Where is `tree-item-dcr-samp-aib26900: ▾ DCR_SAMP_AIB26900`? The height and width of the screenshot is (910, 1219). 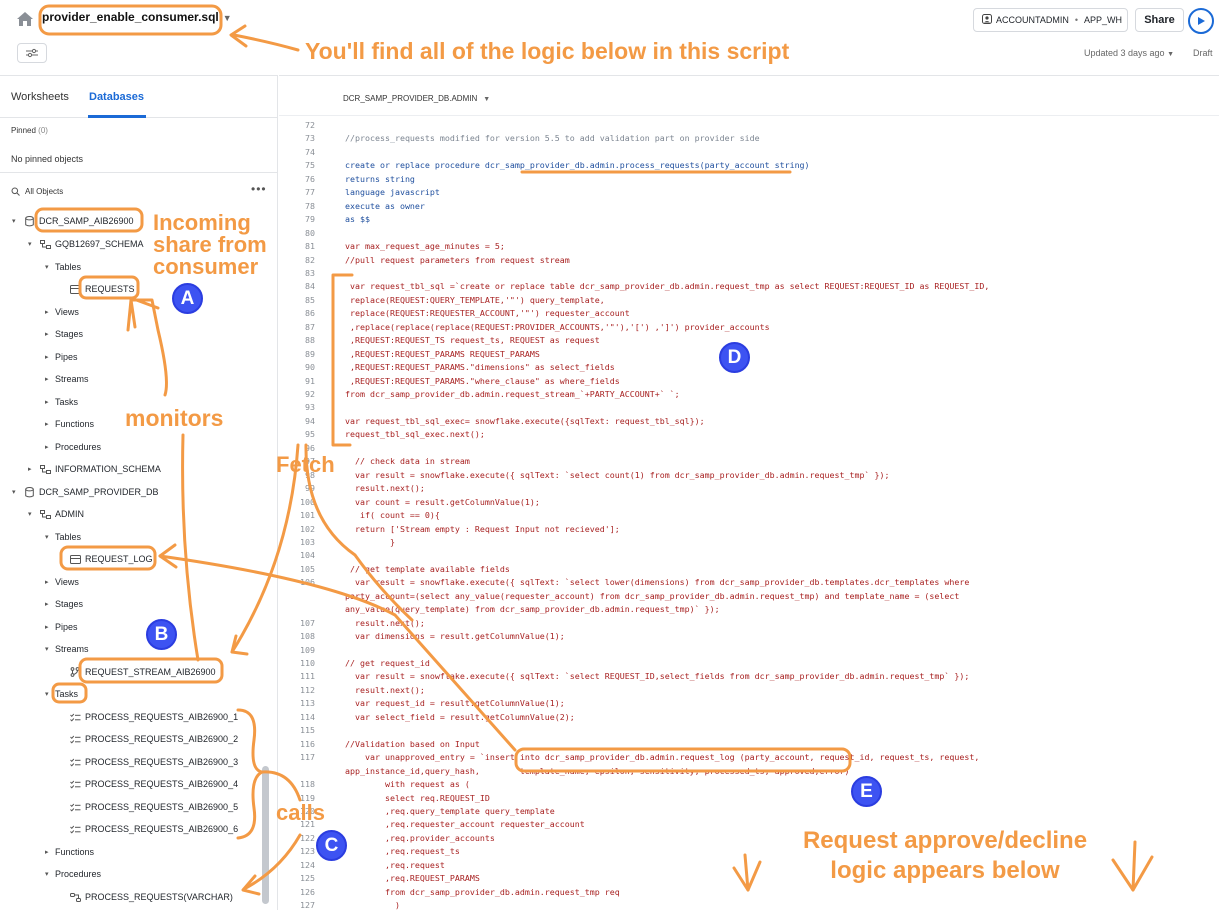 tree-item-dcr-samp-aib26900: ▾ DCR_SAMP_AIB26900 is located at coordinates (73, 221).